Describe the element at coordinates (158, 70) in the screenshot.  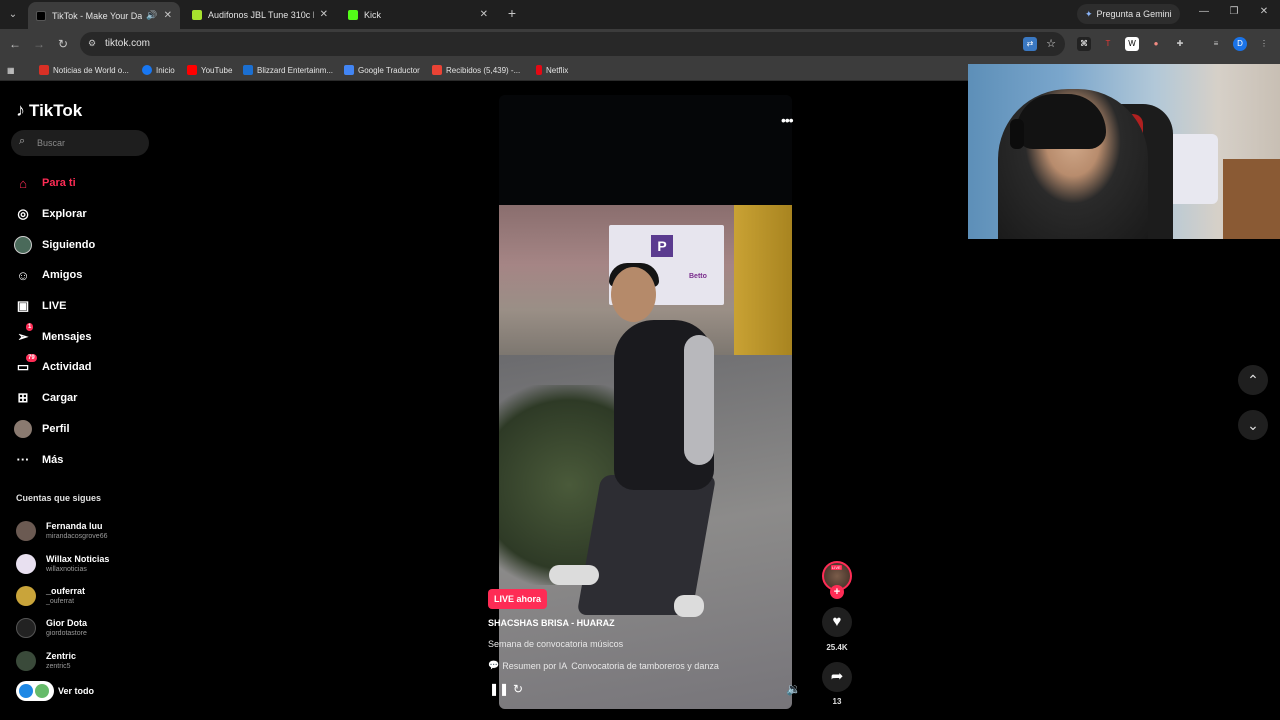
I see `bookmark-inicio: Inicio` at that location.